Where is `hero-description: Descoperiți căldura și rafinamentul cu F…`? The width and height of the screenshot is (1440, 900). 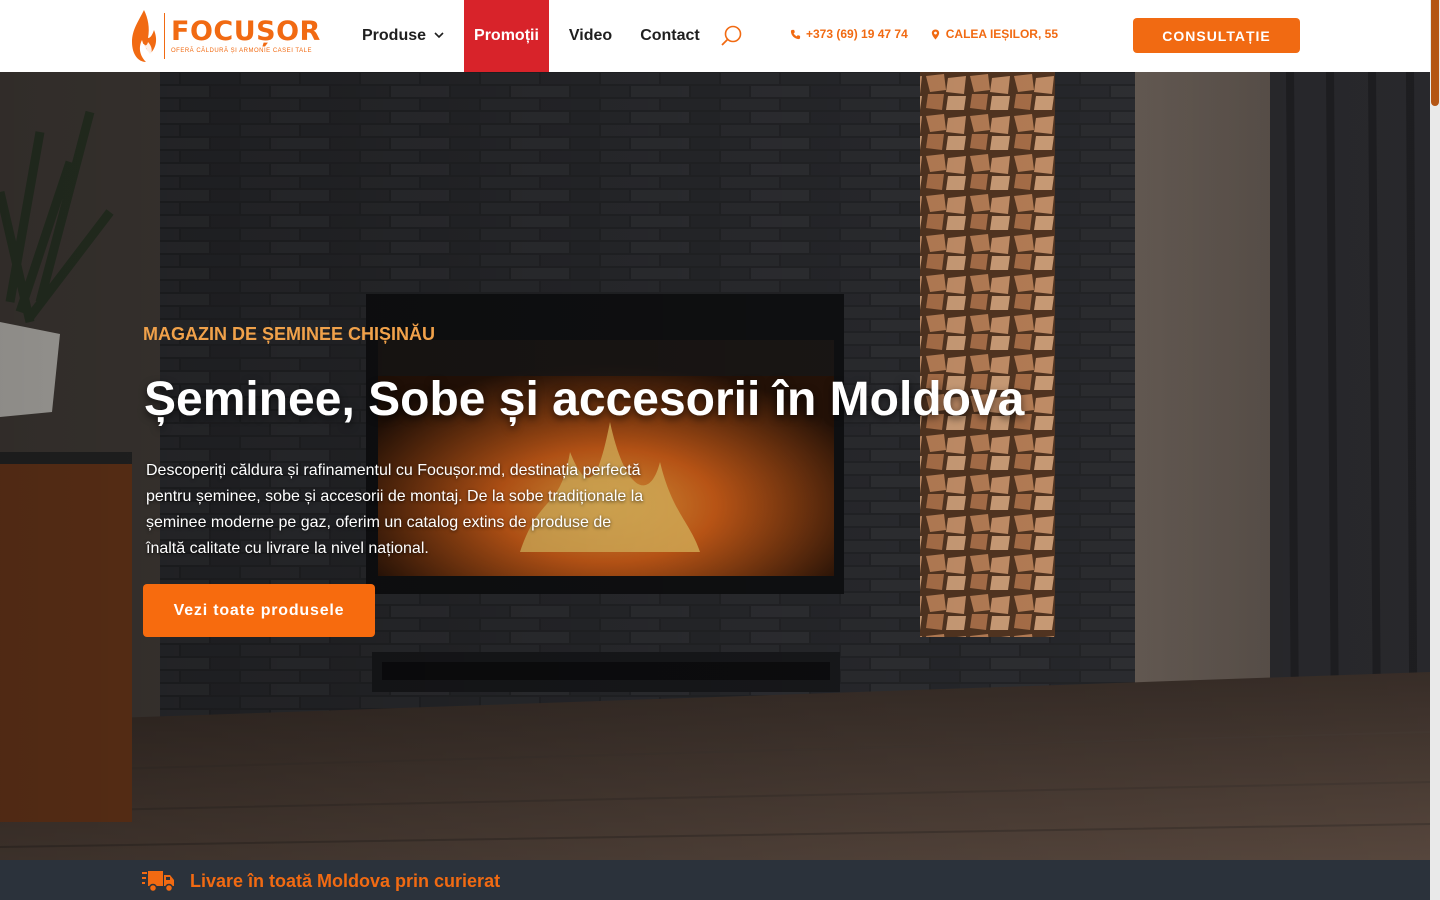 hero-description: Descoperiți căldura și rafinamentul cu F… is located at coordinates (395, 509).